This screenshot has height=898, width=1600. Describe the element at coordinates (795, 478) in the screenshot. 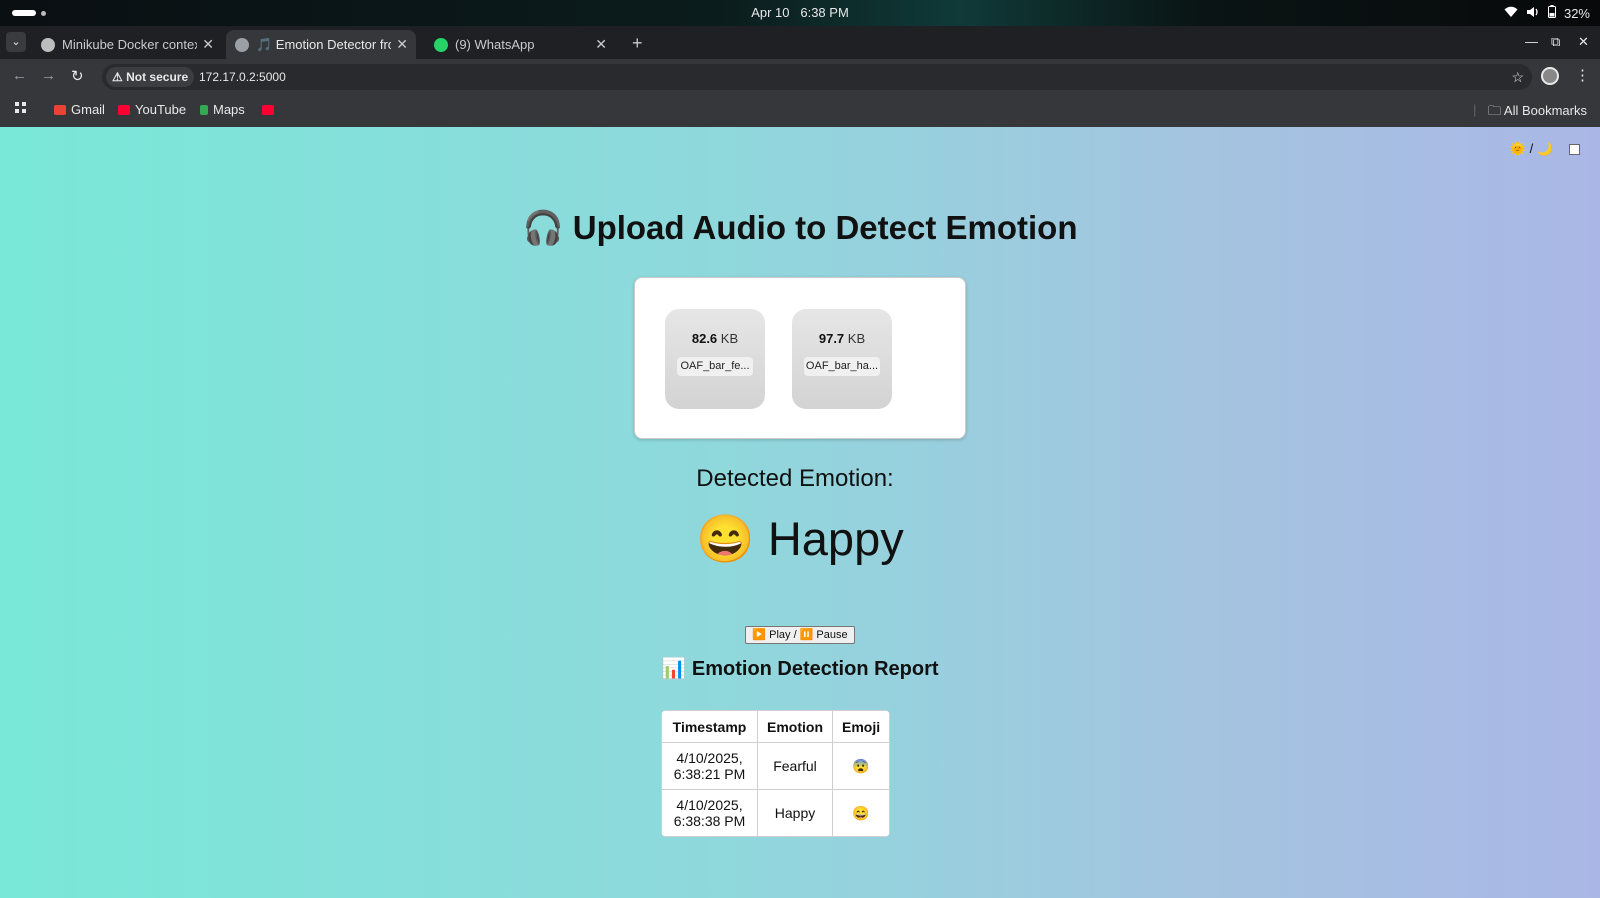

I see `detected-emotion-label: Detected Emotion:` at that location.